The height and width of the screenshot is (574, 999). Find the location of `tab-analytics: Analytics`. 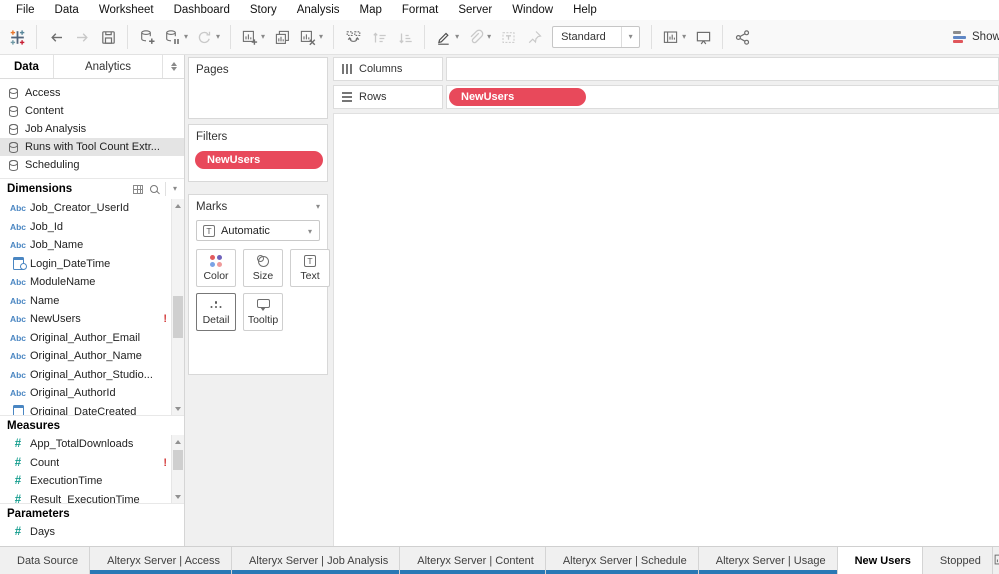

tab-analytics: Analytics is located at coordinates (107, 66).